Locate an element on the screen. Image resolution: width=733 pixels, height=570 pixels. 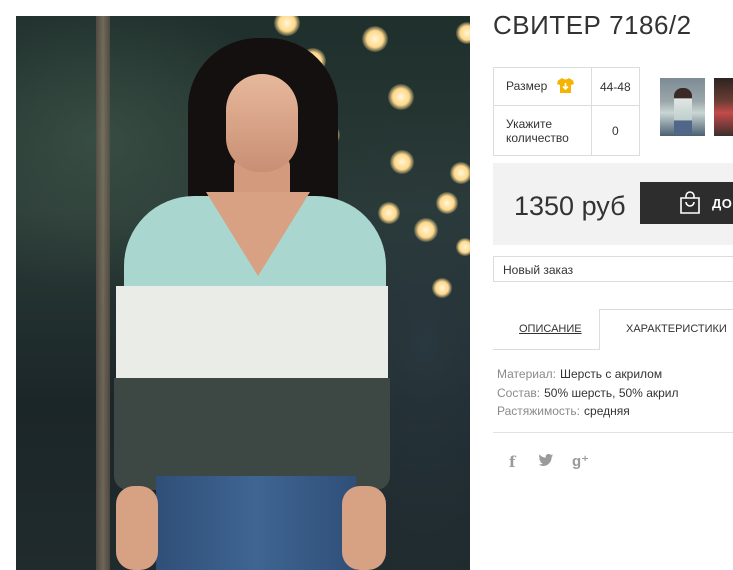
price-panel: 1350 руб ДОБ is located at coordinates (613, 204).